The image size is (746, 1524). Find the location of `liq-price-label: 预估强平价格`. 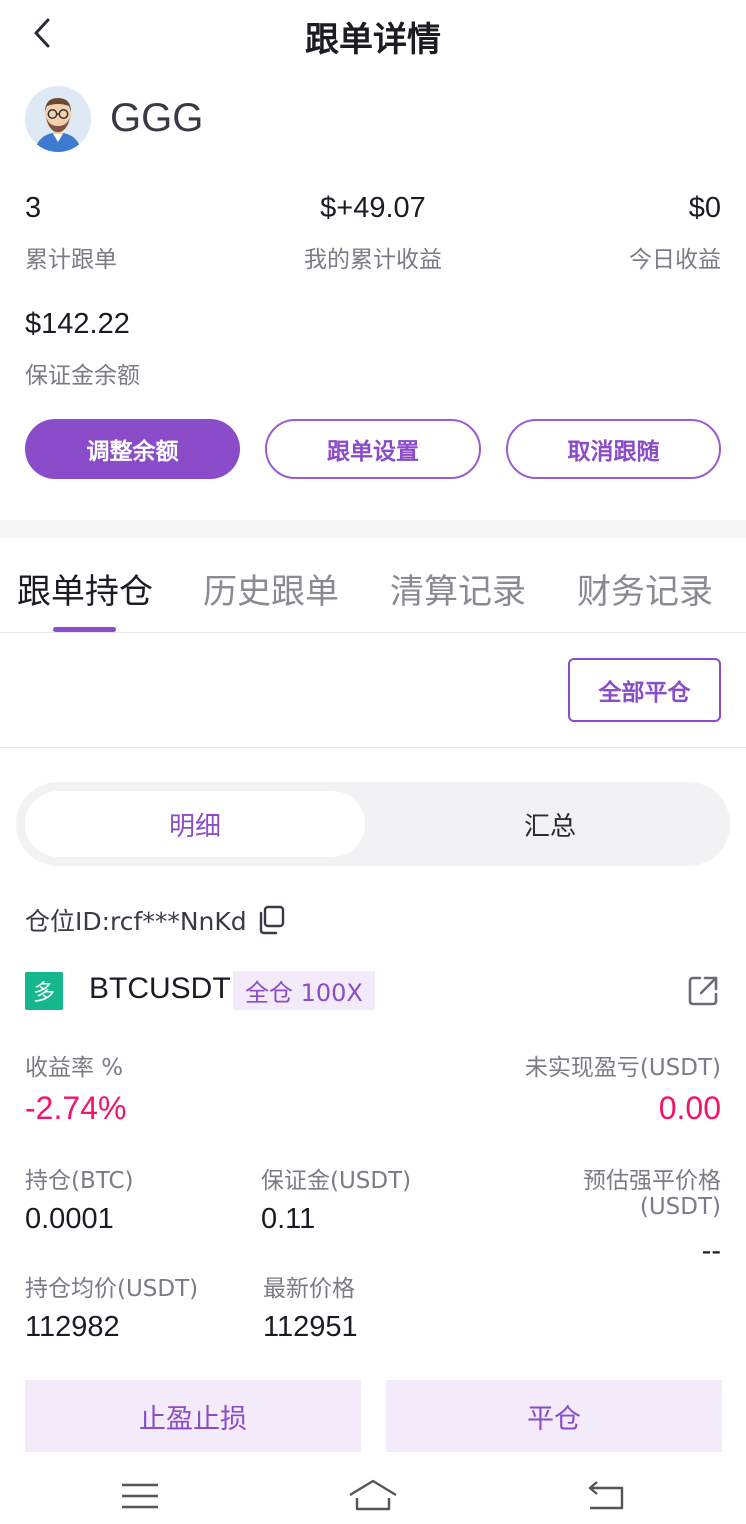

liq-price-label: 预估强平价格 is located at coordinates (652, 1181).